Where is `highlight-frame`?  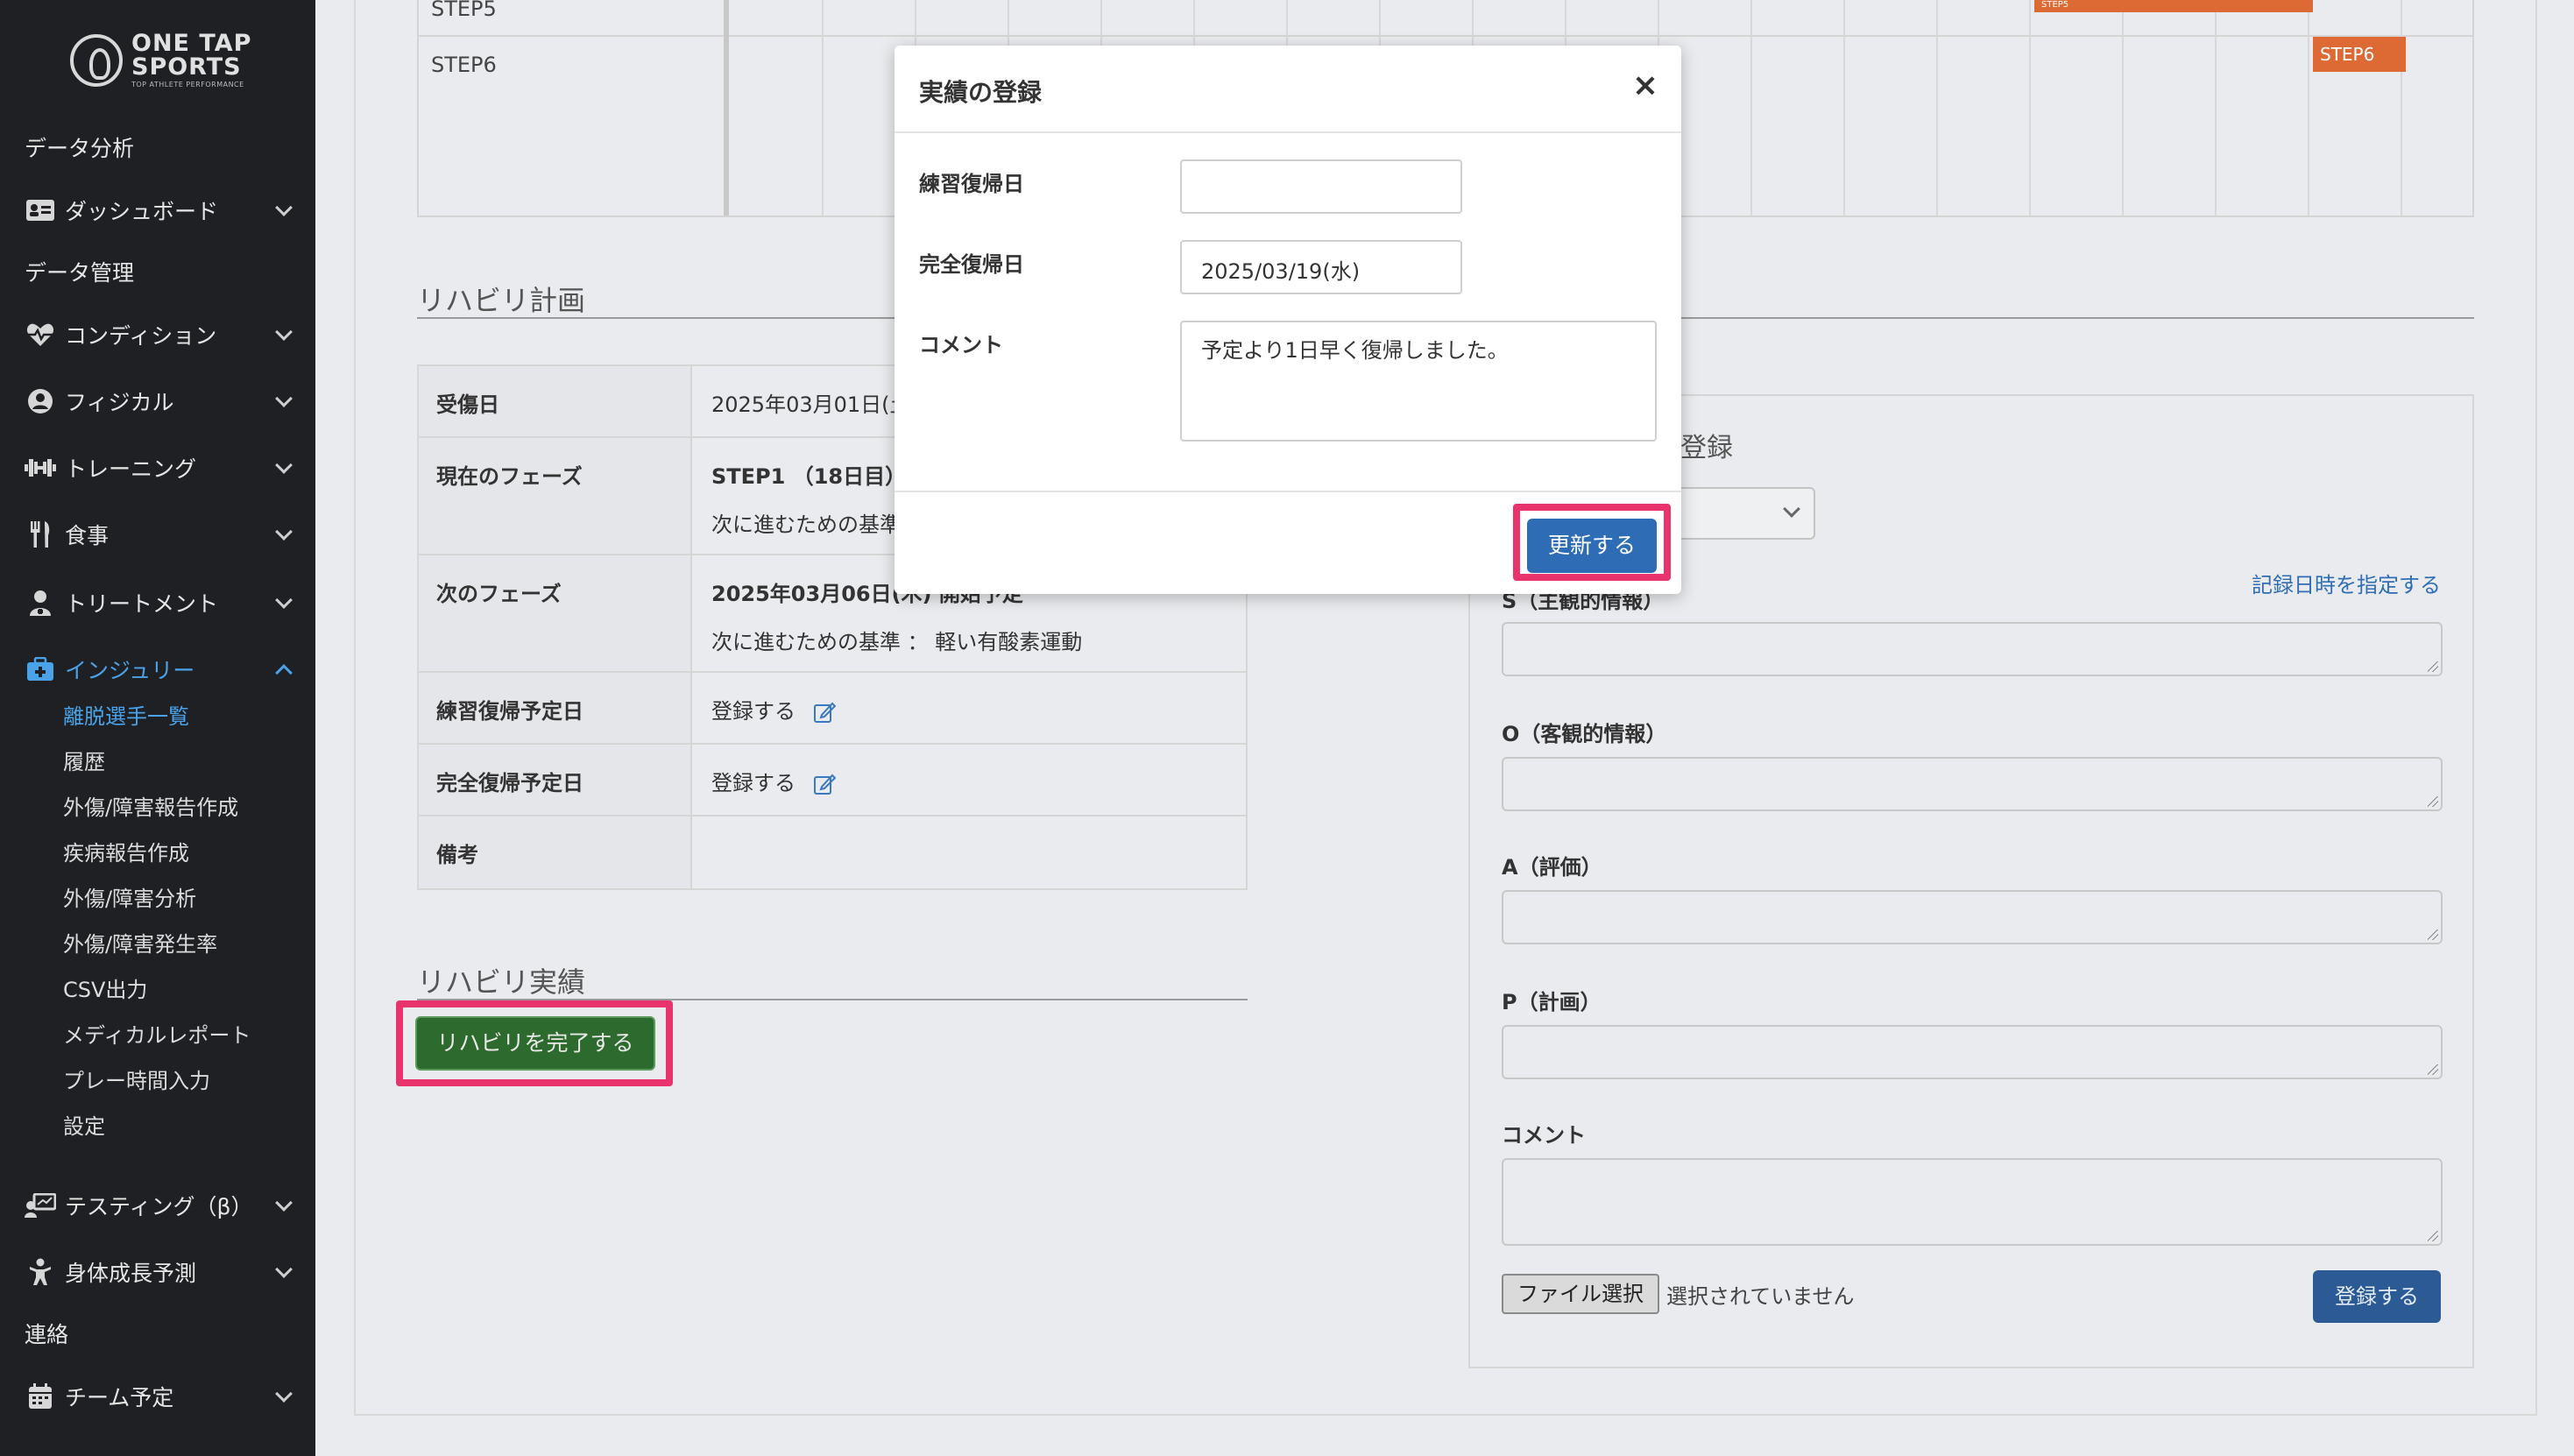
highlight-frame is located at coordinates (1592, 542).